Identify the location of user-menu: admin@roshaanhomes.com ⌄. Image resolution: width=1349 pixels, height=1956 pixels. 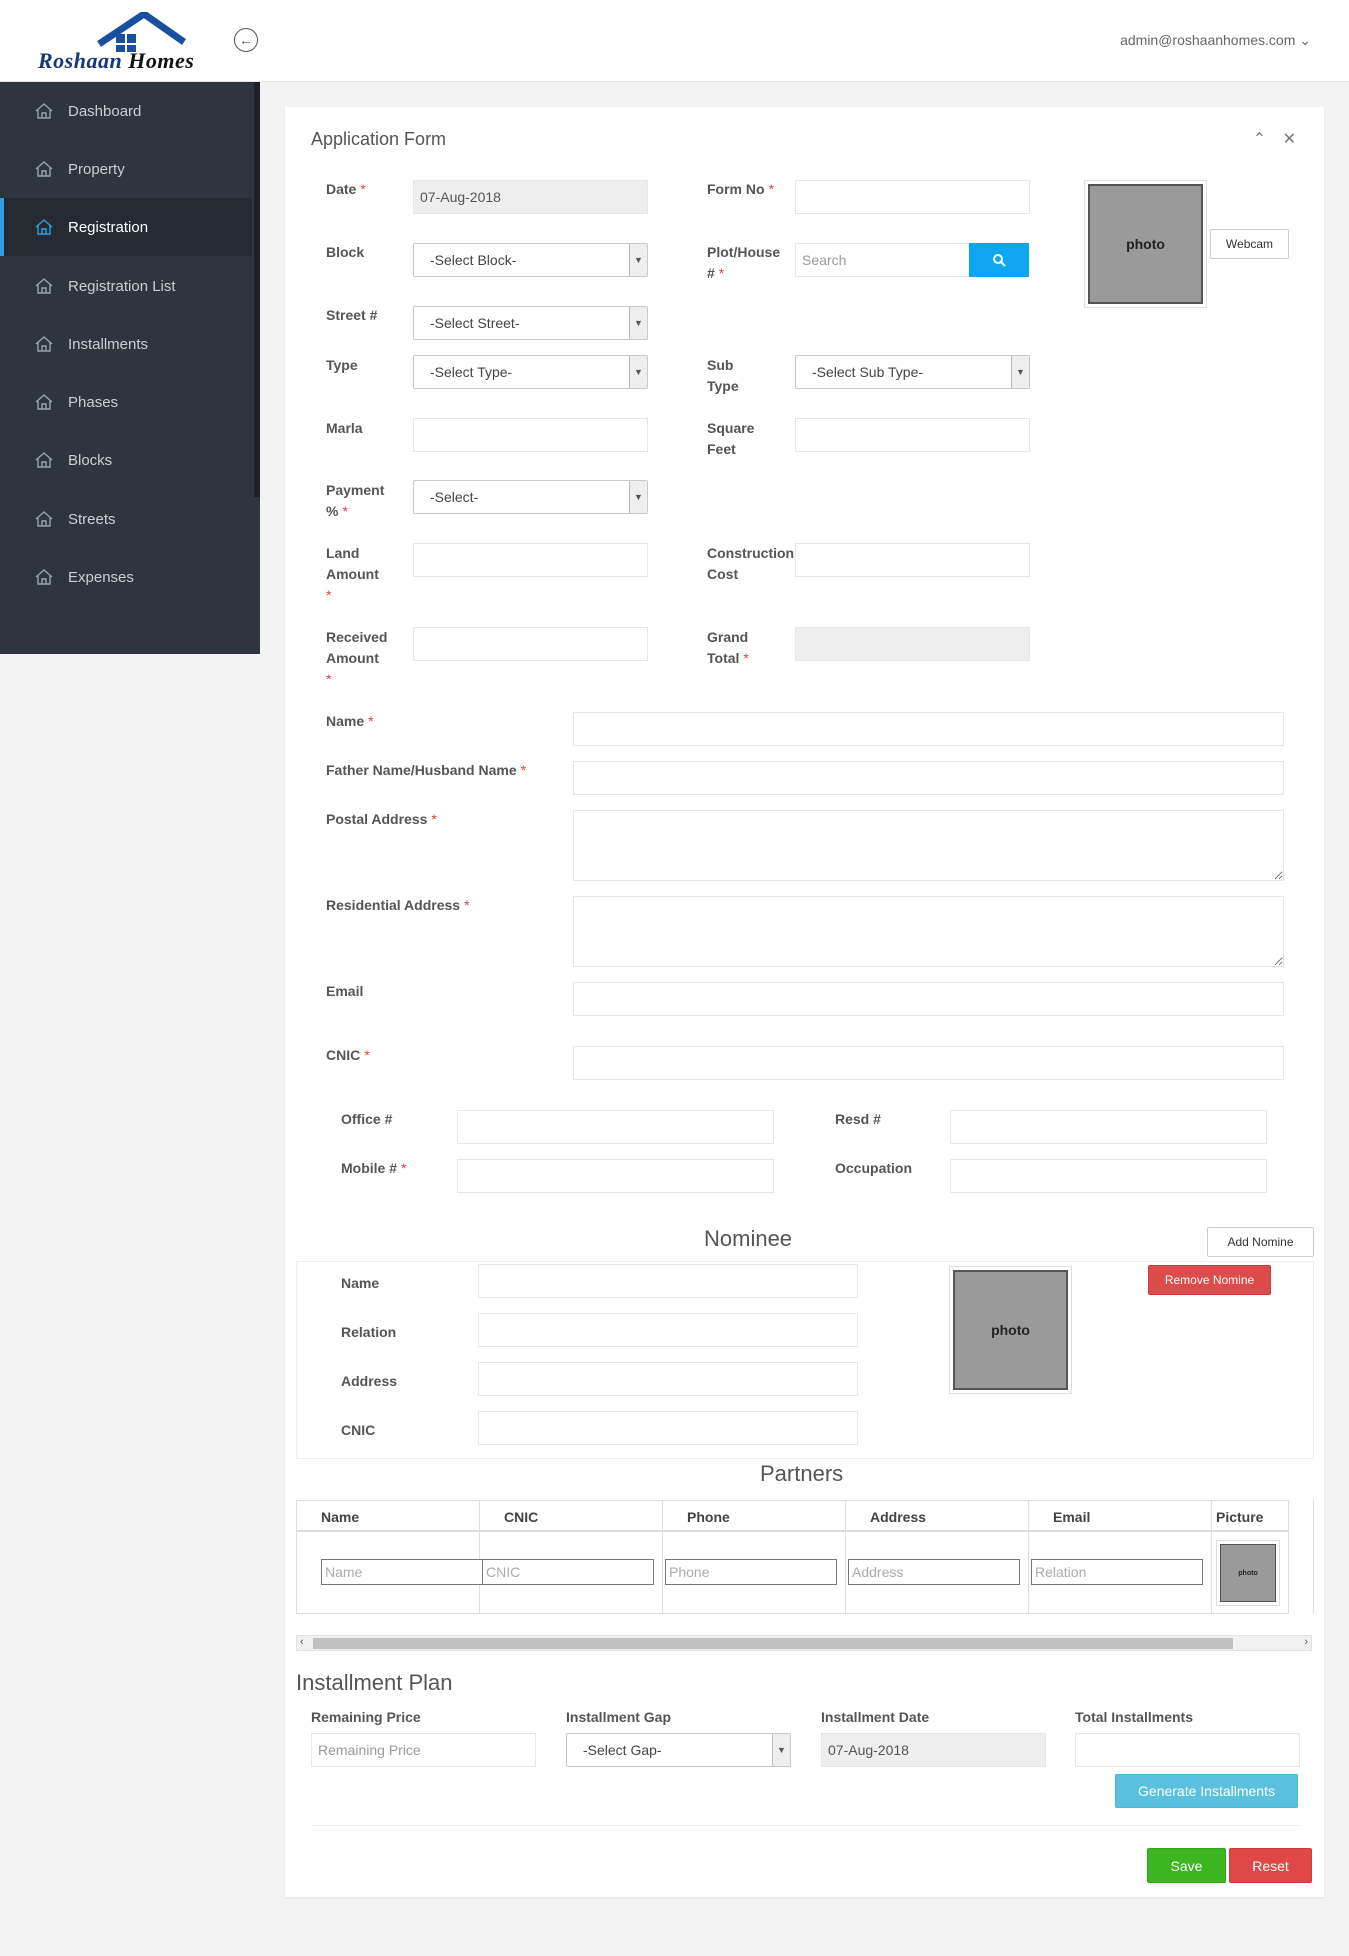
(1215, 40).